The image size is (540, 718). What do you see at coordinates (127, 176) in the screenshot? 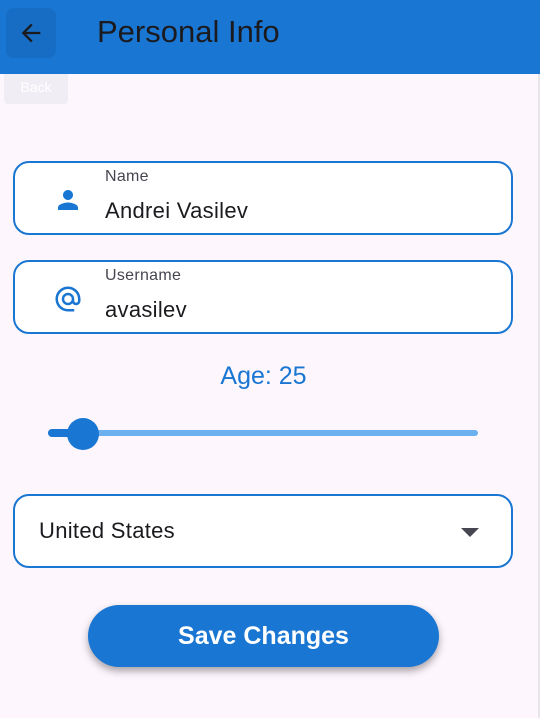
I see `name-field-label: Name` at bounding box center [127, 176].